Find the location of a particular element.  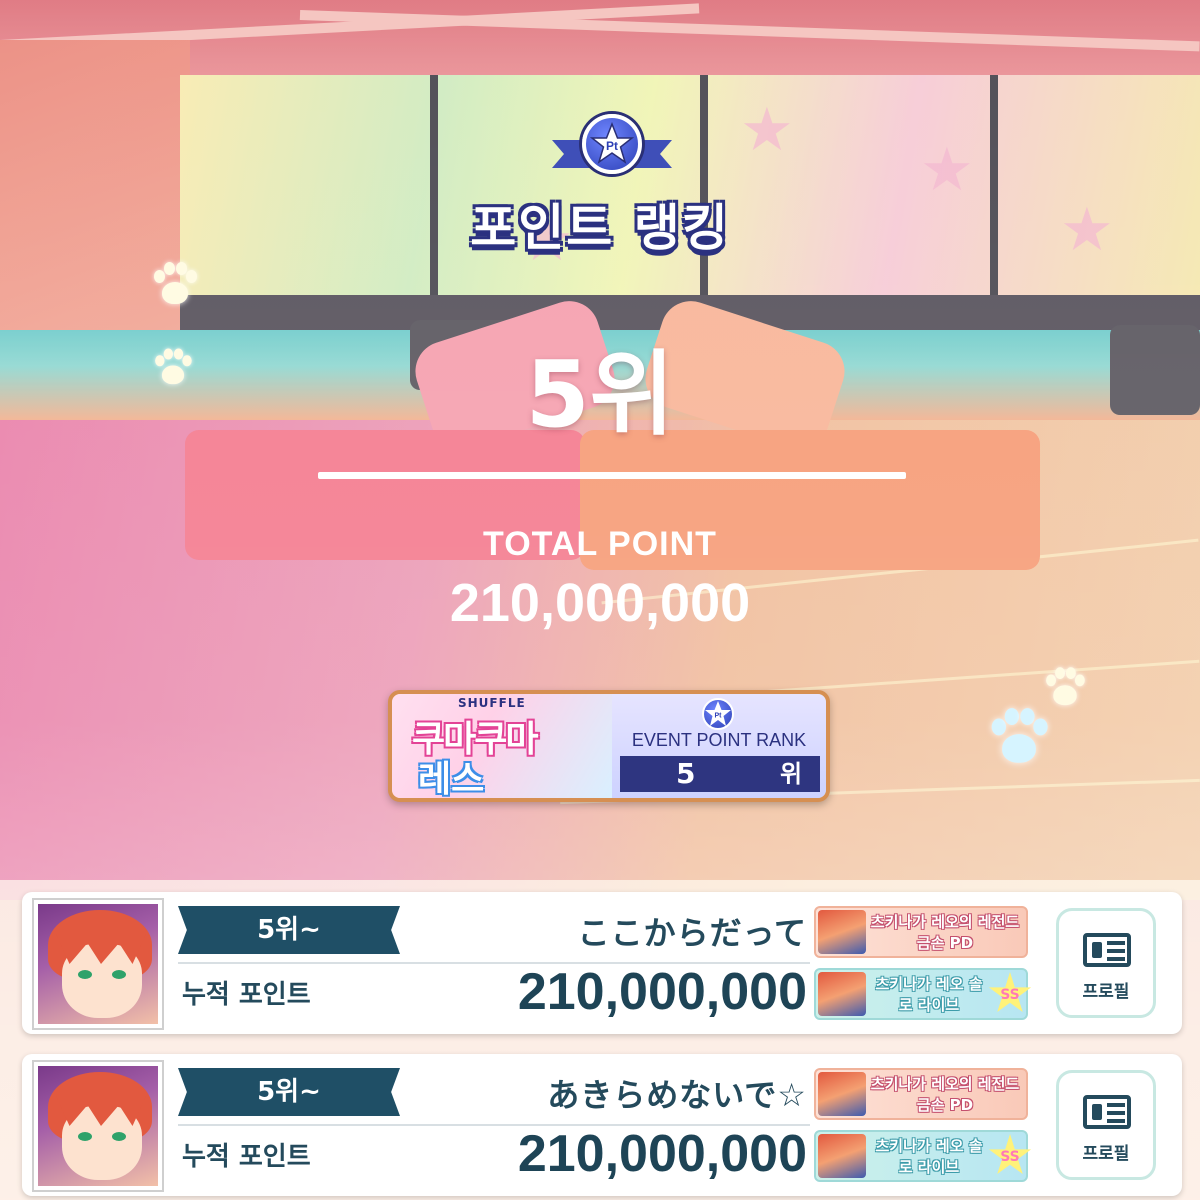

event-point-rank-badge: SHUFFLE 쿠마쿠마 레스 Pt EVENT POINT RANK 5 위 is located at coordinates (609, 746).